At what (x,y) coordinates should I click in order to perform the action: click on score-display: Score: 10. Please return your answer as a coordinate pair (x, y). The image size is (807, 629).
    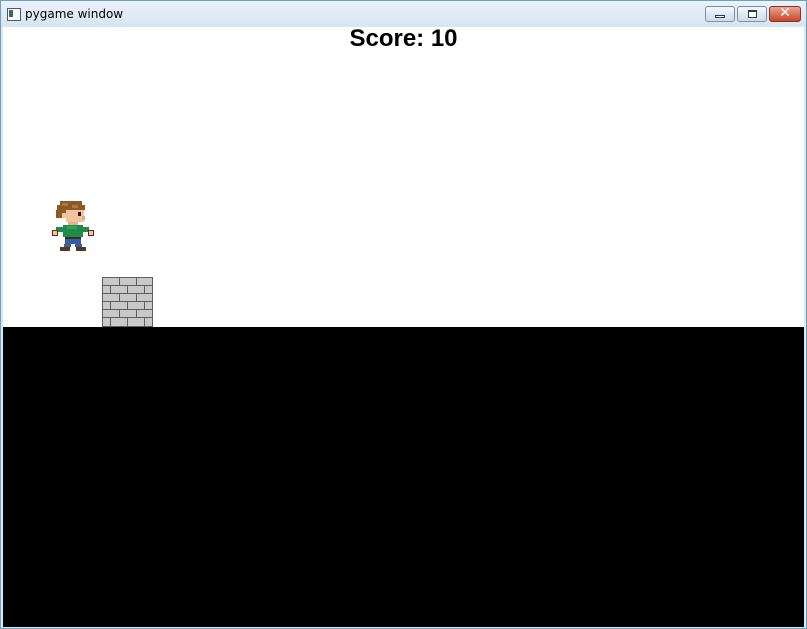
    Looking at the image, I should click on (403, 39).